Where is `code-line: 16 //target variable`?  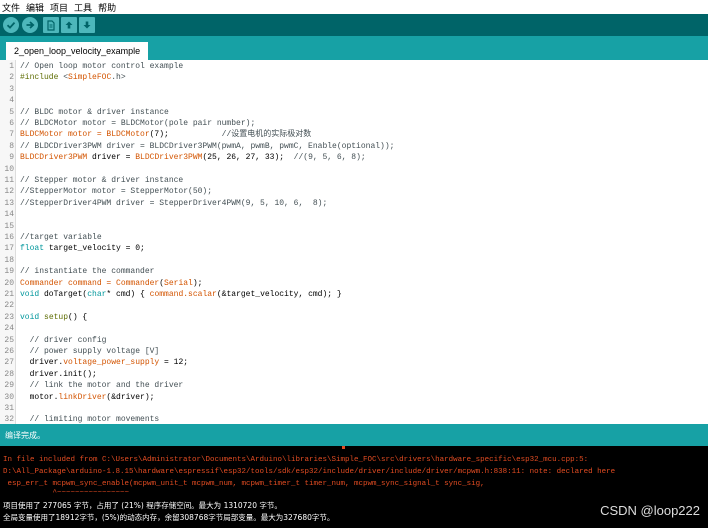
code-line: 16 //target variable is located at coordinates (354, 237).